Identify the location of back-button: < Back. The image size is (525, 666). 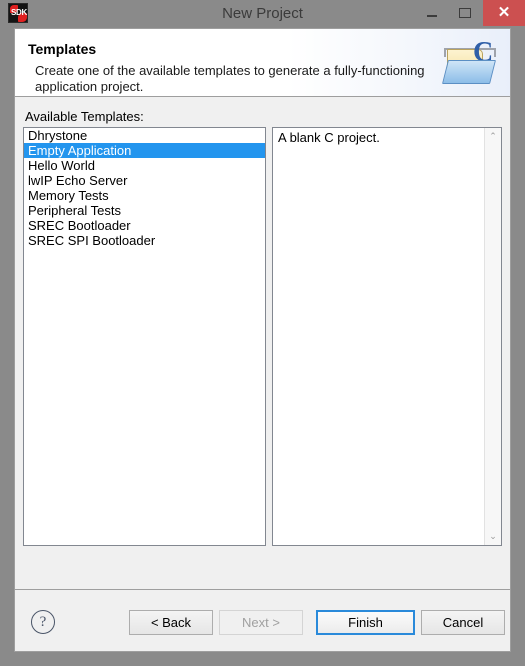
(171, 622).